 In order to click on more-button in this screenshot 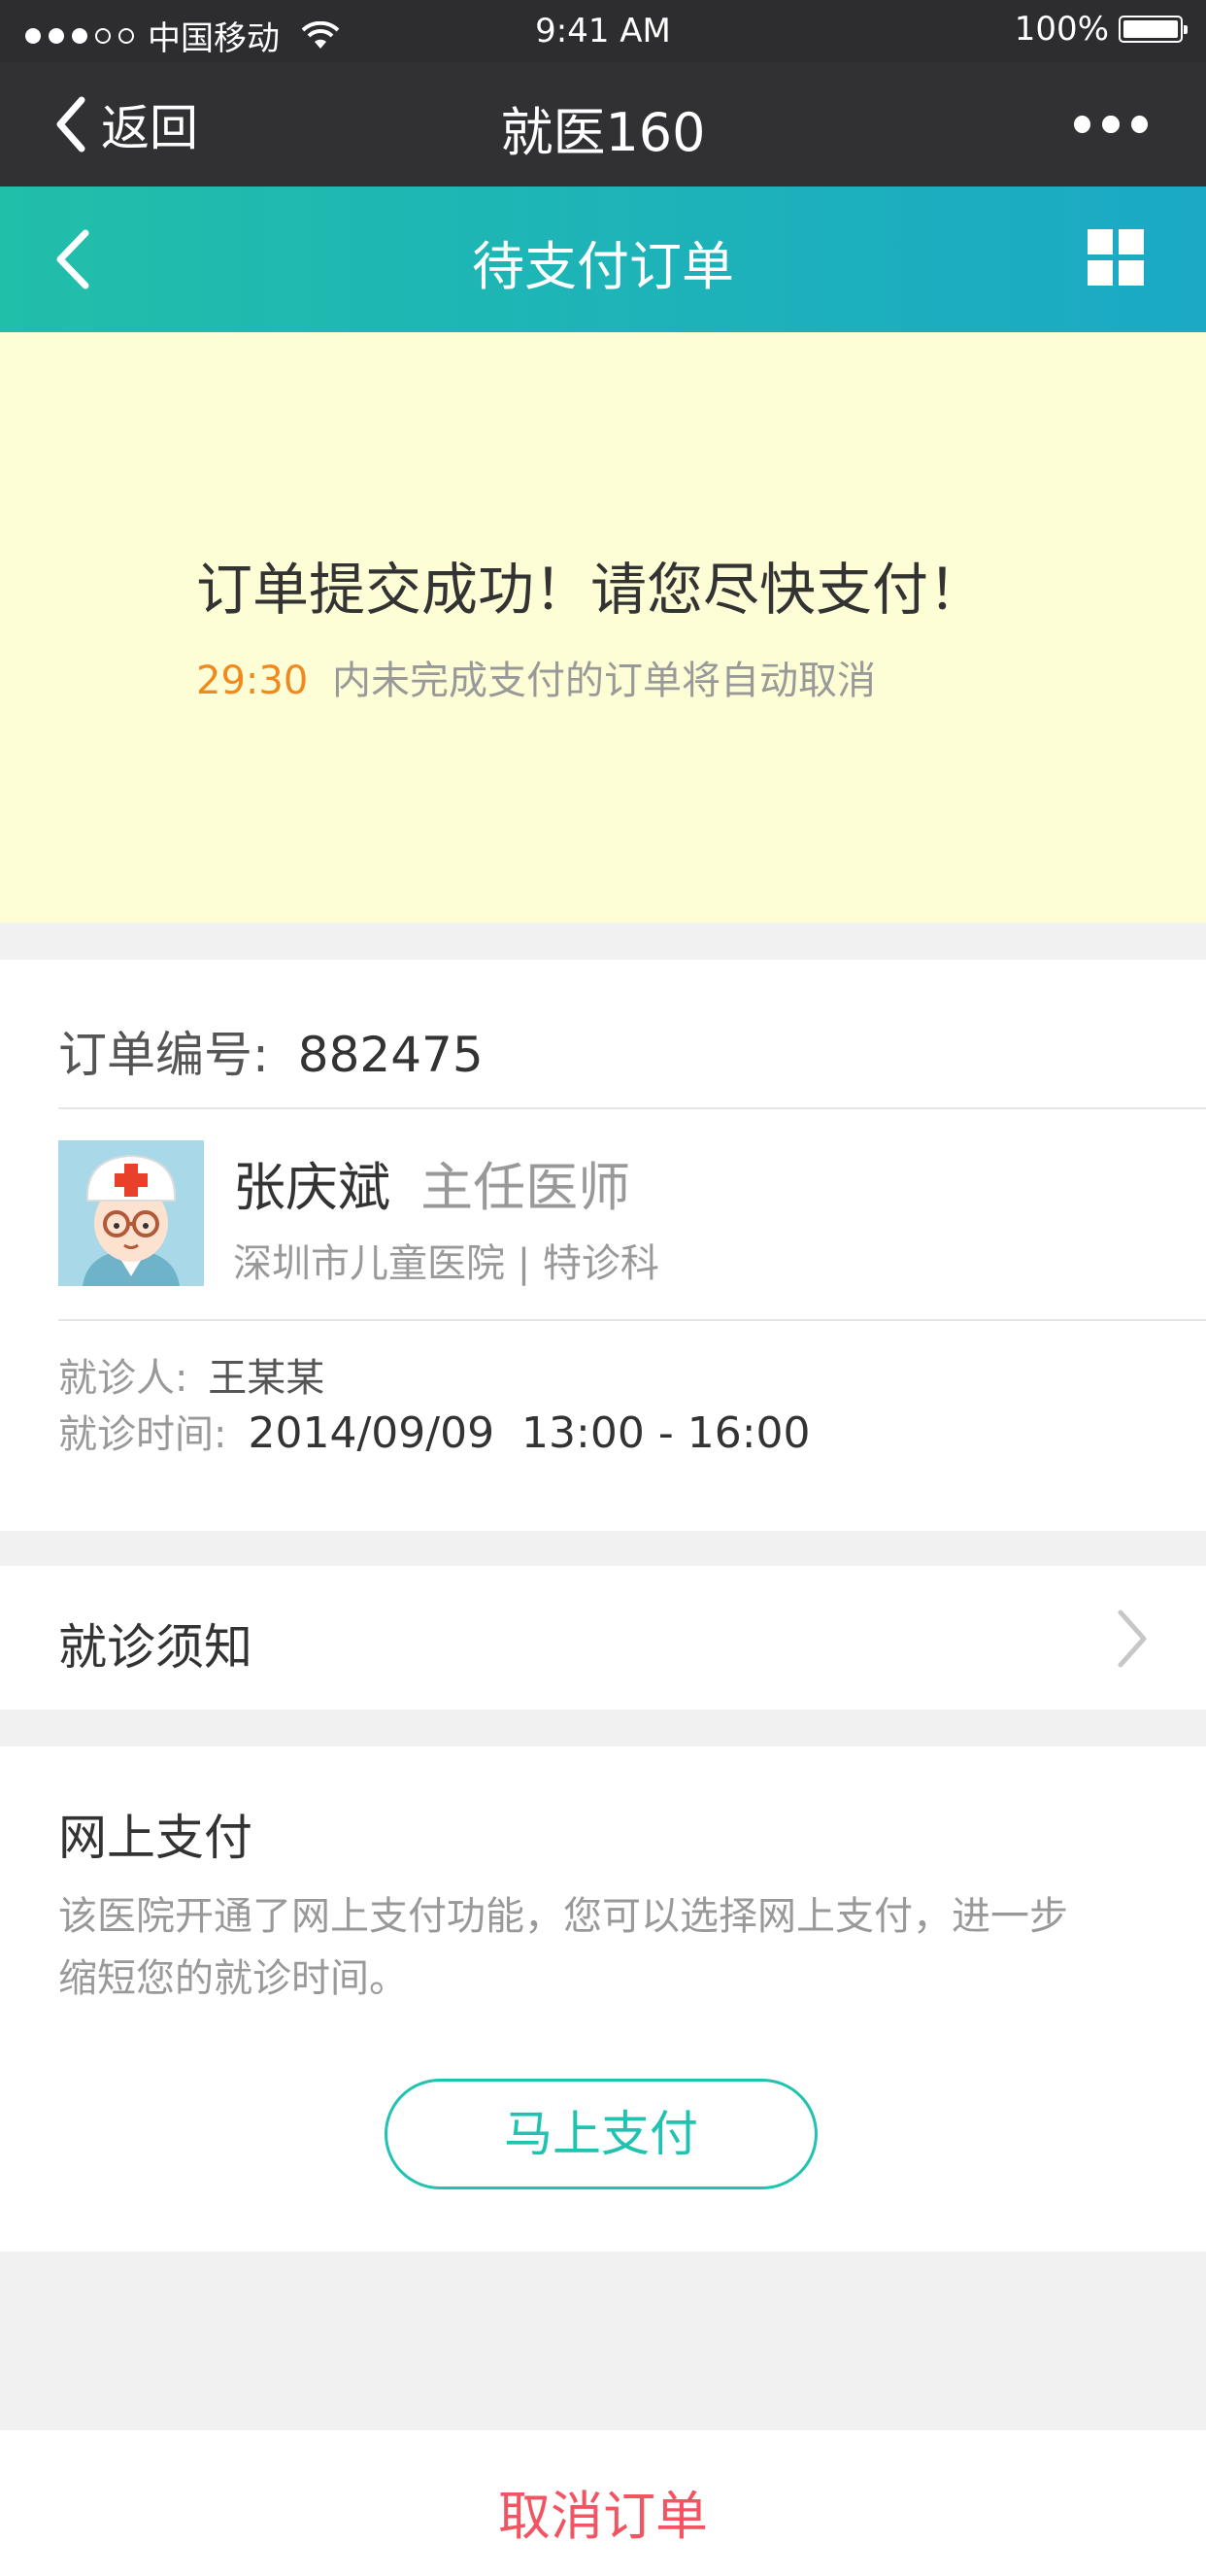, I will do `click(1111, 124)`.